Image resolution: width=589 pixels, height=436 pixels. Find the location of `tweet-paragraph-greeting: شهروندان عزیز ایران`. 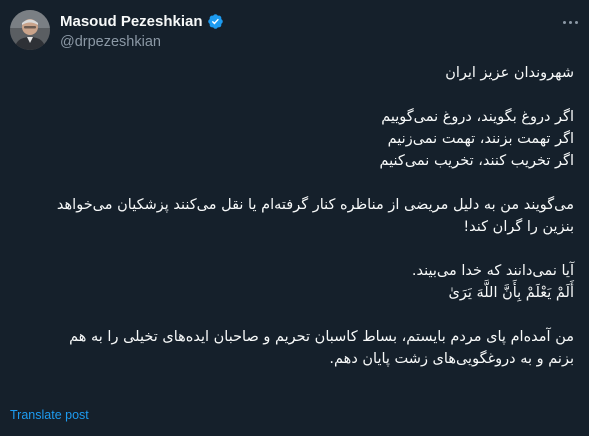

tweet-paragraph-greeting: شهروندان عزیز ایران is located at coordinates (509, 73).